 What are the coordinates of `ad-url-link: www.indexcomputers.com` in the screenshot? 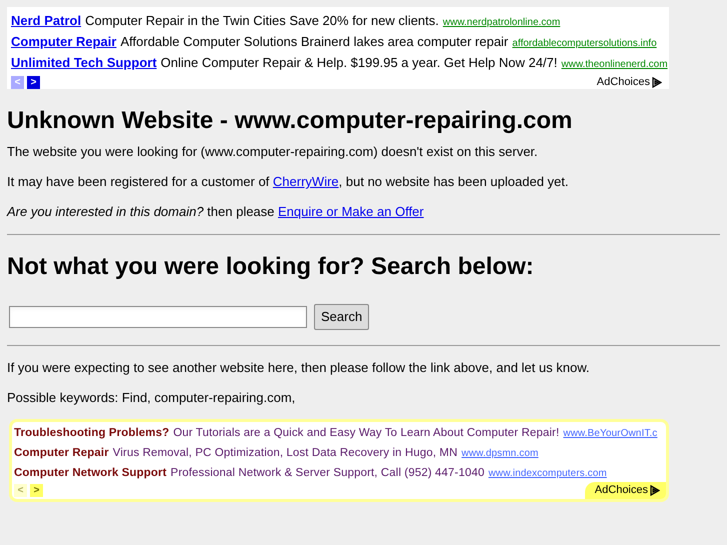 It's located at (547, 474).